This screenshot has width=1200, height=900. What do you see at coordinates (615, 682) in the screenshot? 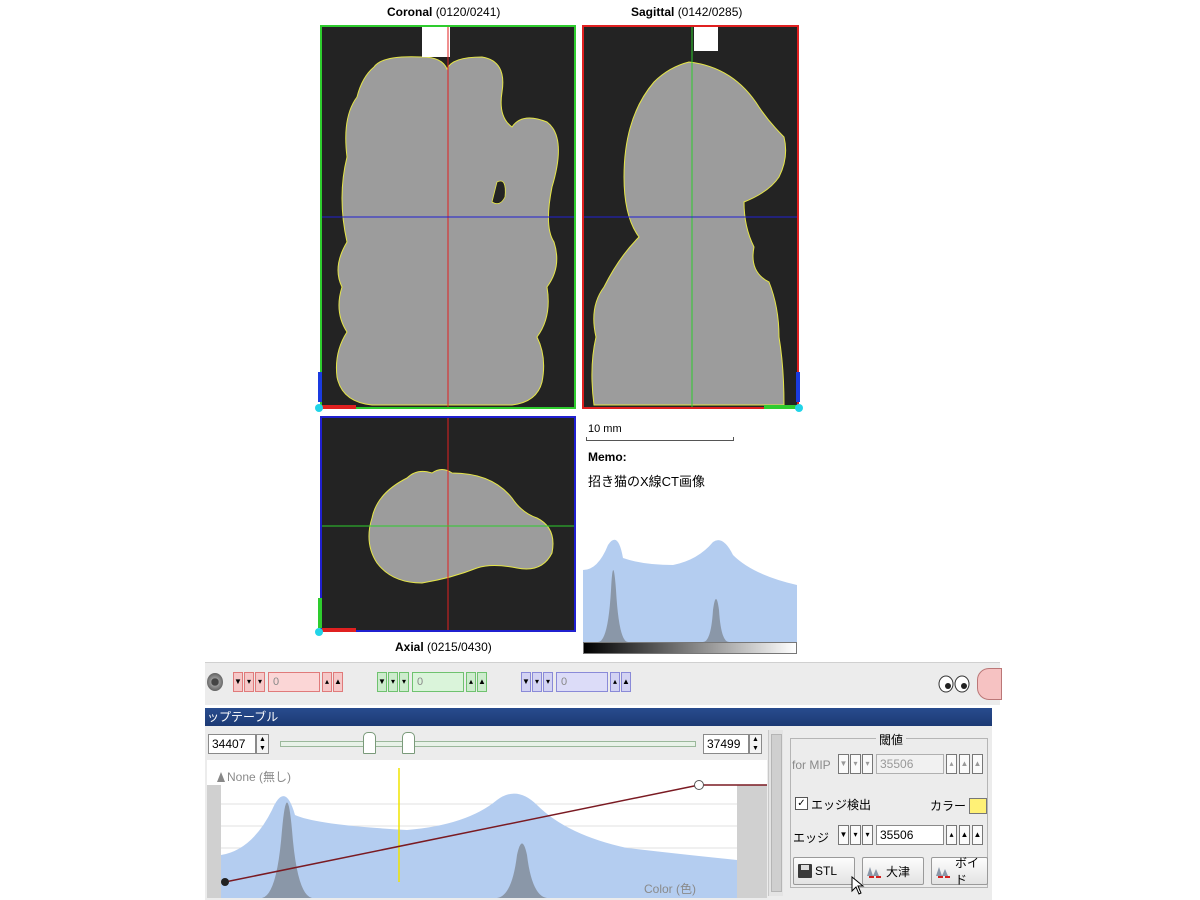
I see `blue-step-up-button: ▴` at bounding box center [615, 682].